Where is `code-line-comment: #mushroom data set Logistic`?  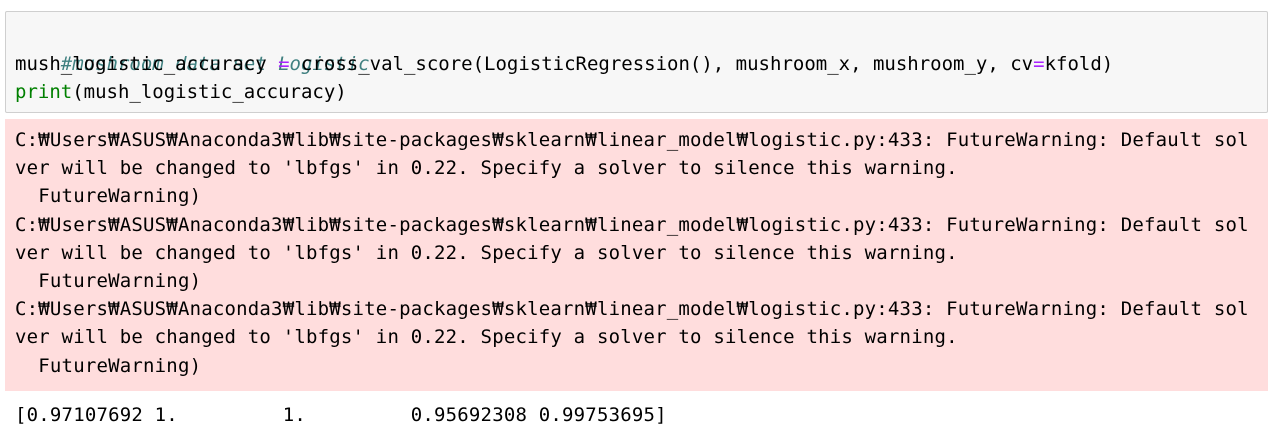
code-line-comment: #mushroom data set Logistic is located at coordinates (641, 48).